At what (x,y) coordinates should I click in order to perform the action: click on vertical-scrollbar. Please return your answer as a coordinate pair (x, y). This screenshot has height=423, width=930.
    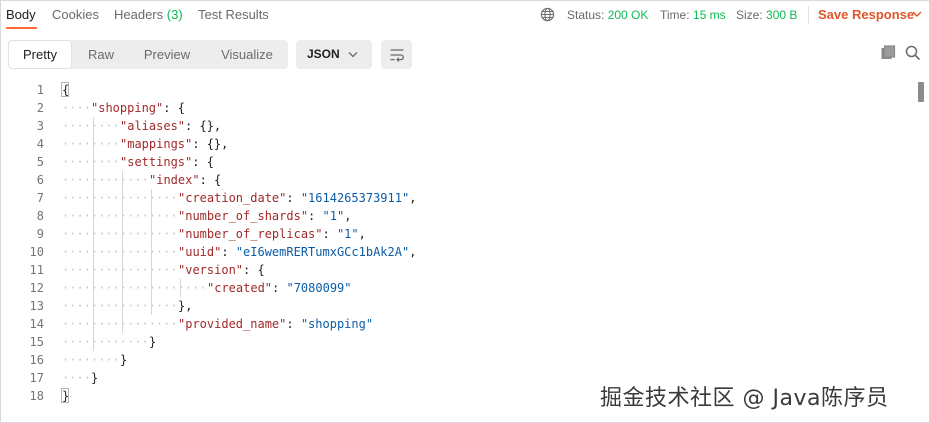
    Looking at the image, I should click on (921, 245).